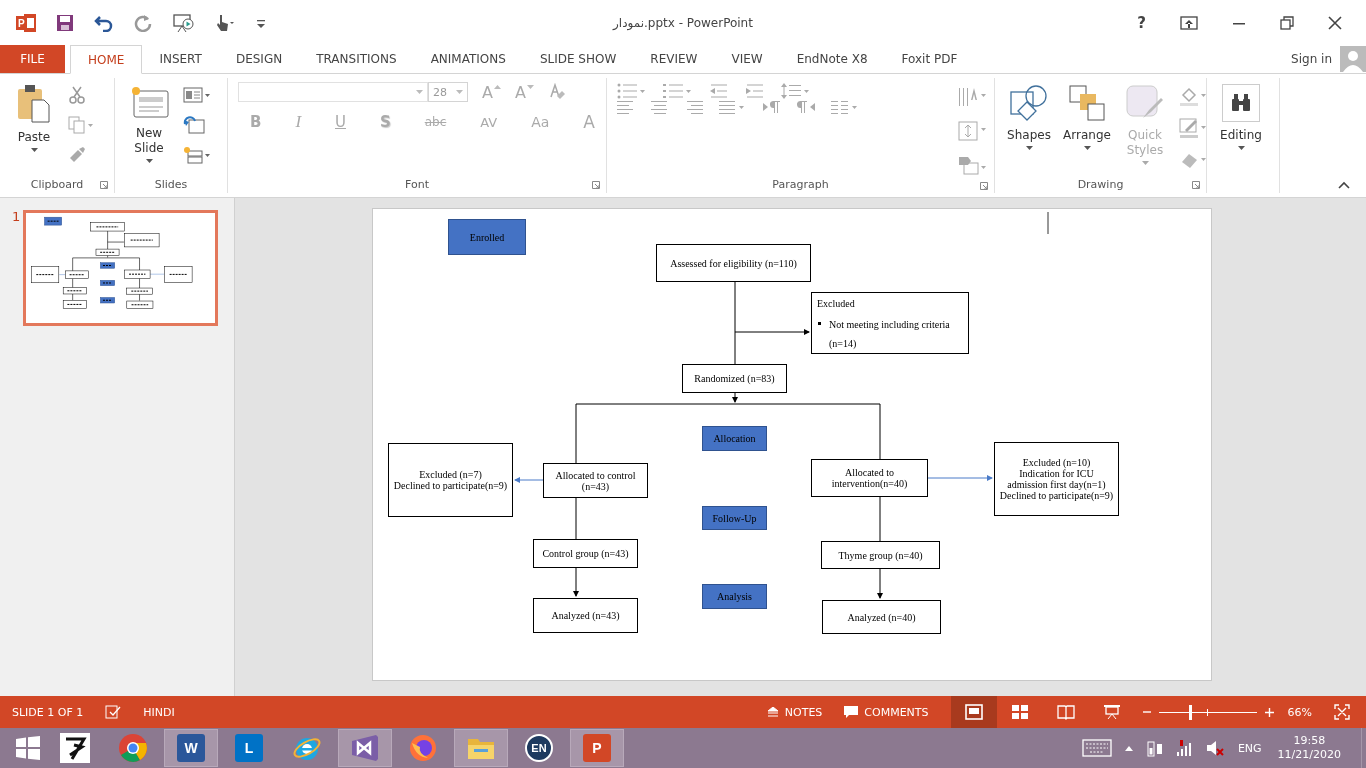 The image size is (1366, 768). What do you see at coordinates (747, 59) in the screenshot?
I see `ribbon-tab: VIEW` at bounding box center [747, 59].